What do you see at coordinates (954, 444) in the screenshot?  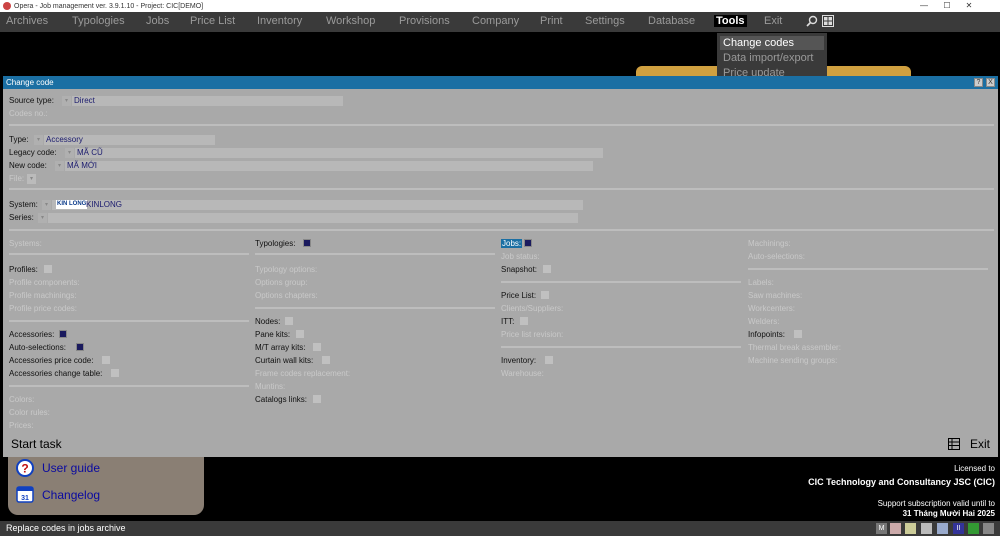 I see `table-icon` at bounding box center [954, 444].